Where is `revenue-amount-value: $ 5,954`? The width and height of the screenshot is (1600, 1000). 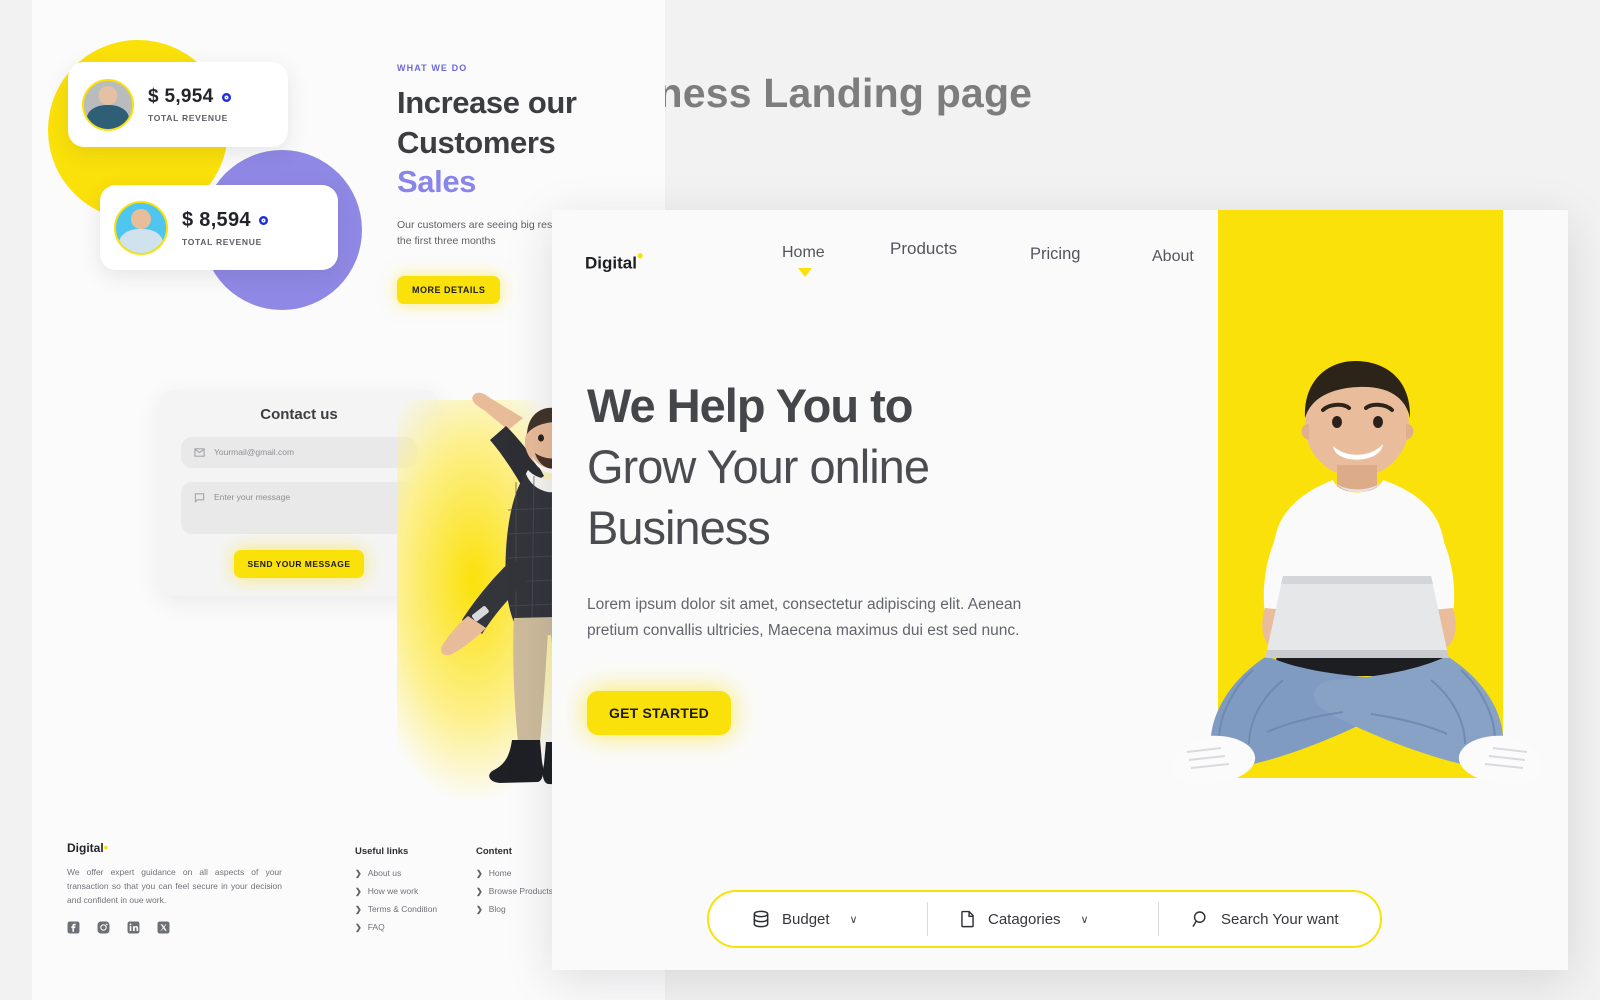
revenue-amount-value: $ 5,954 is located at coordinates (181, 96).